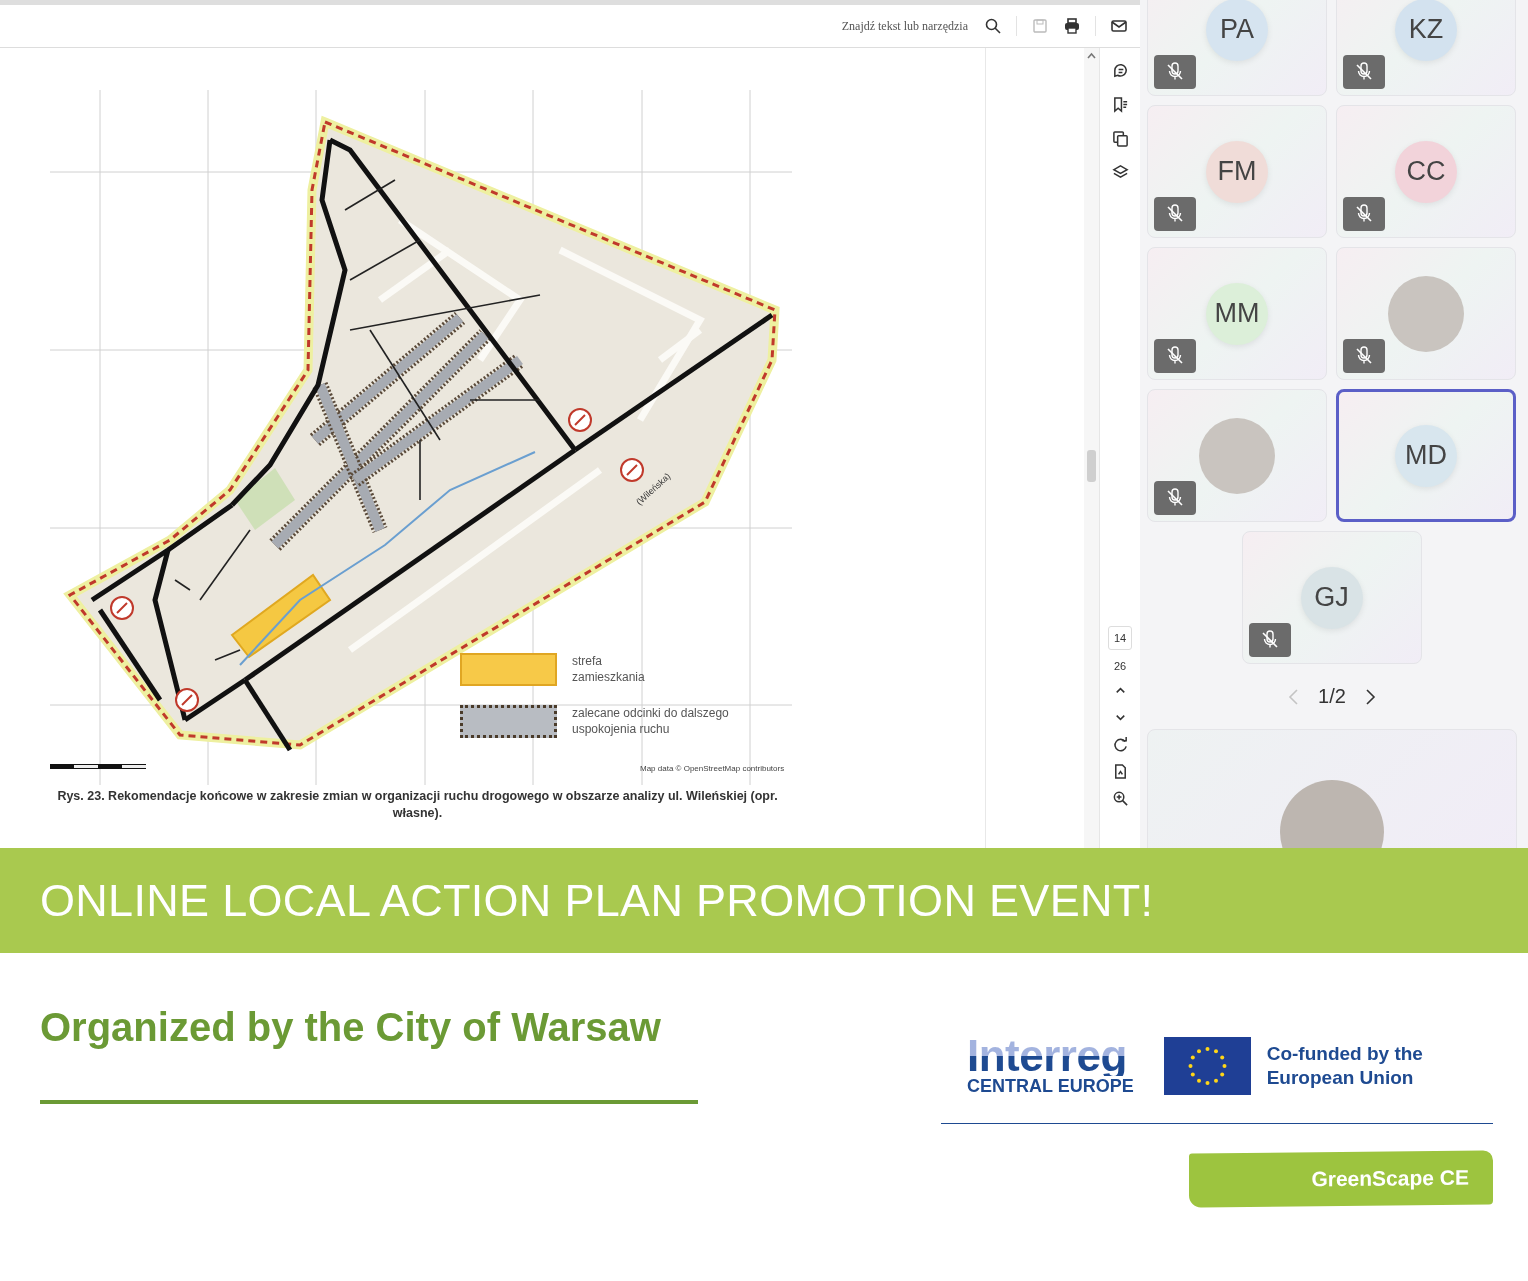  I want to click on participant-tile: MD, so click(1426, 455).